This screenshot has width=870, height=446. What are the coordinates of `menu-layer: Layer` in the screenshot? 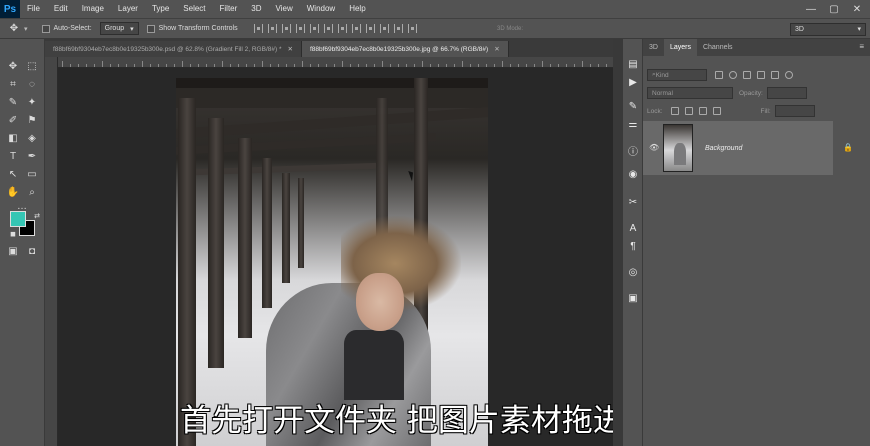 It's located at (128, 9).